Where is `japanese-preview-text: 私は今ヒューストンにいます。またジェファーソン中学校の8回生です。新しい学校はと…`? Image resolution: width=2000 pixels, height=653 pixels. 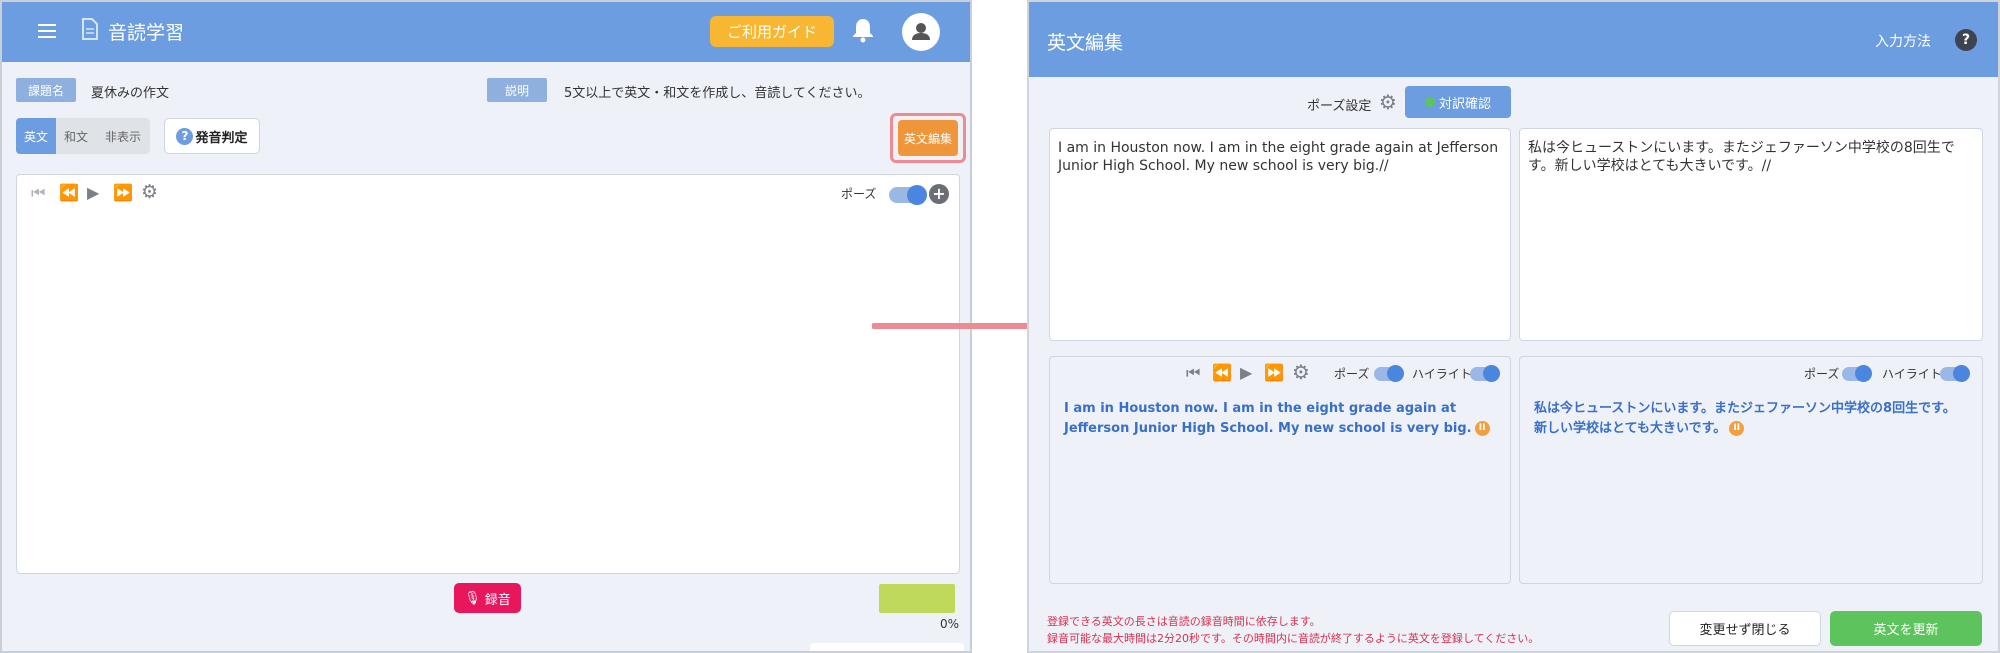
japanese-preview-text: 私は今ヒューストンにいます。またジェファーソン中学校の8回生です。新しい学校はと… is located at coordinates (1749, 419).